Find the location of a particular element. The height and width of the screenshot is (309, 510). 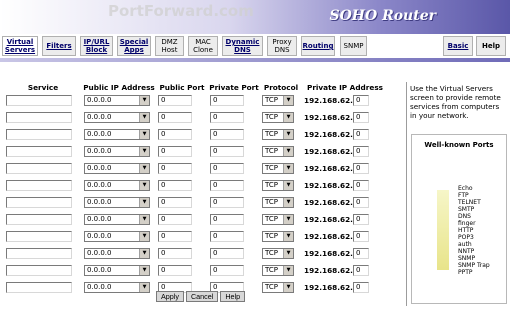

app-title: SOHO Router is located at coordinates (382, 16).